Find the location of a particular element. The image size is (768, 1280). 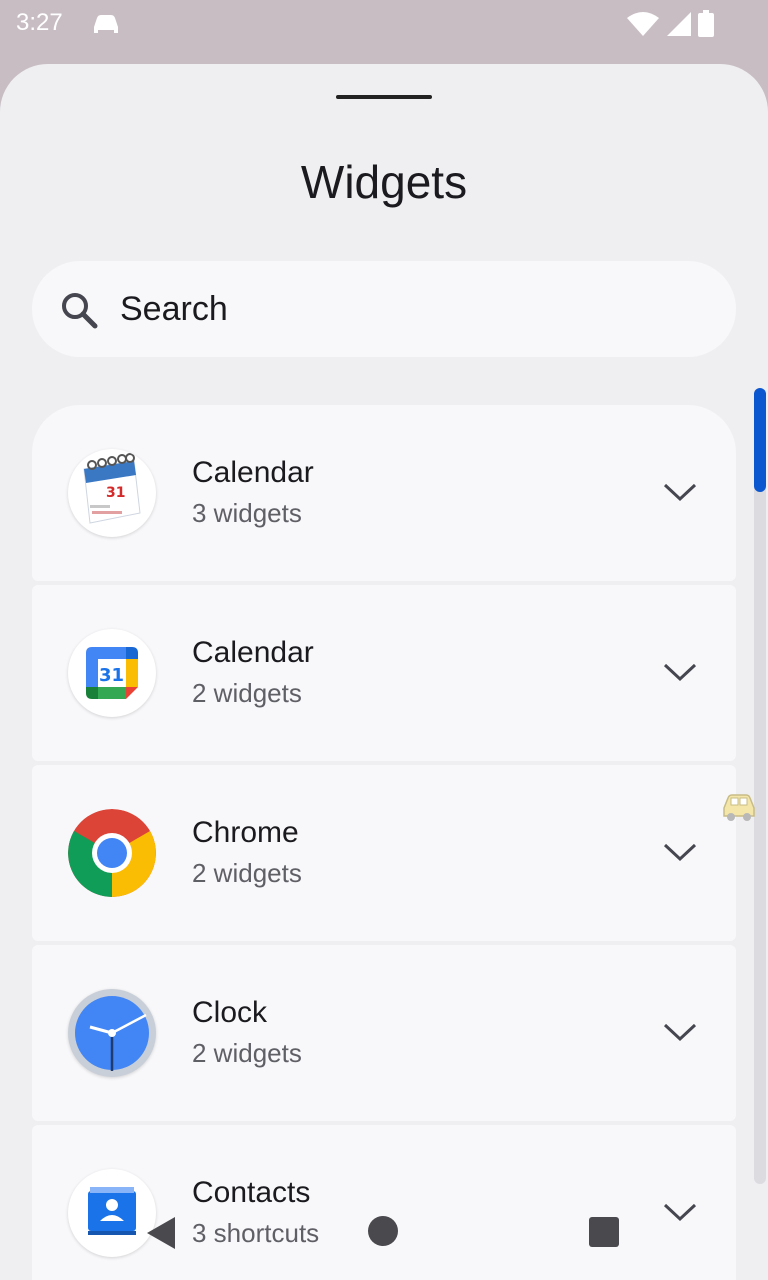

google-calendar-icon: 31 is located at coordinates (112, 673).